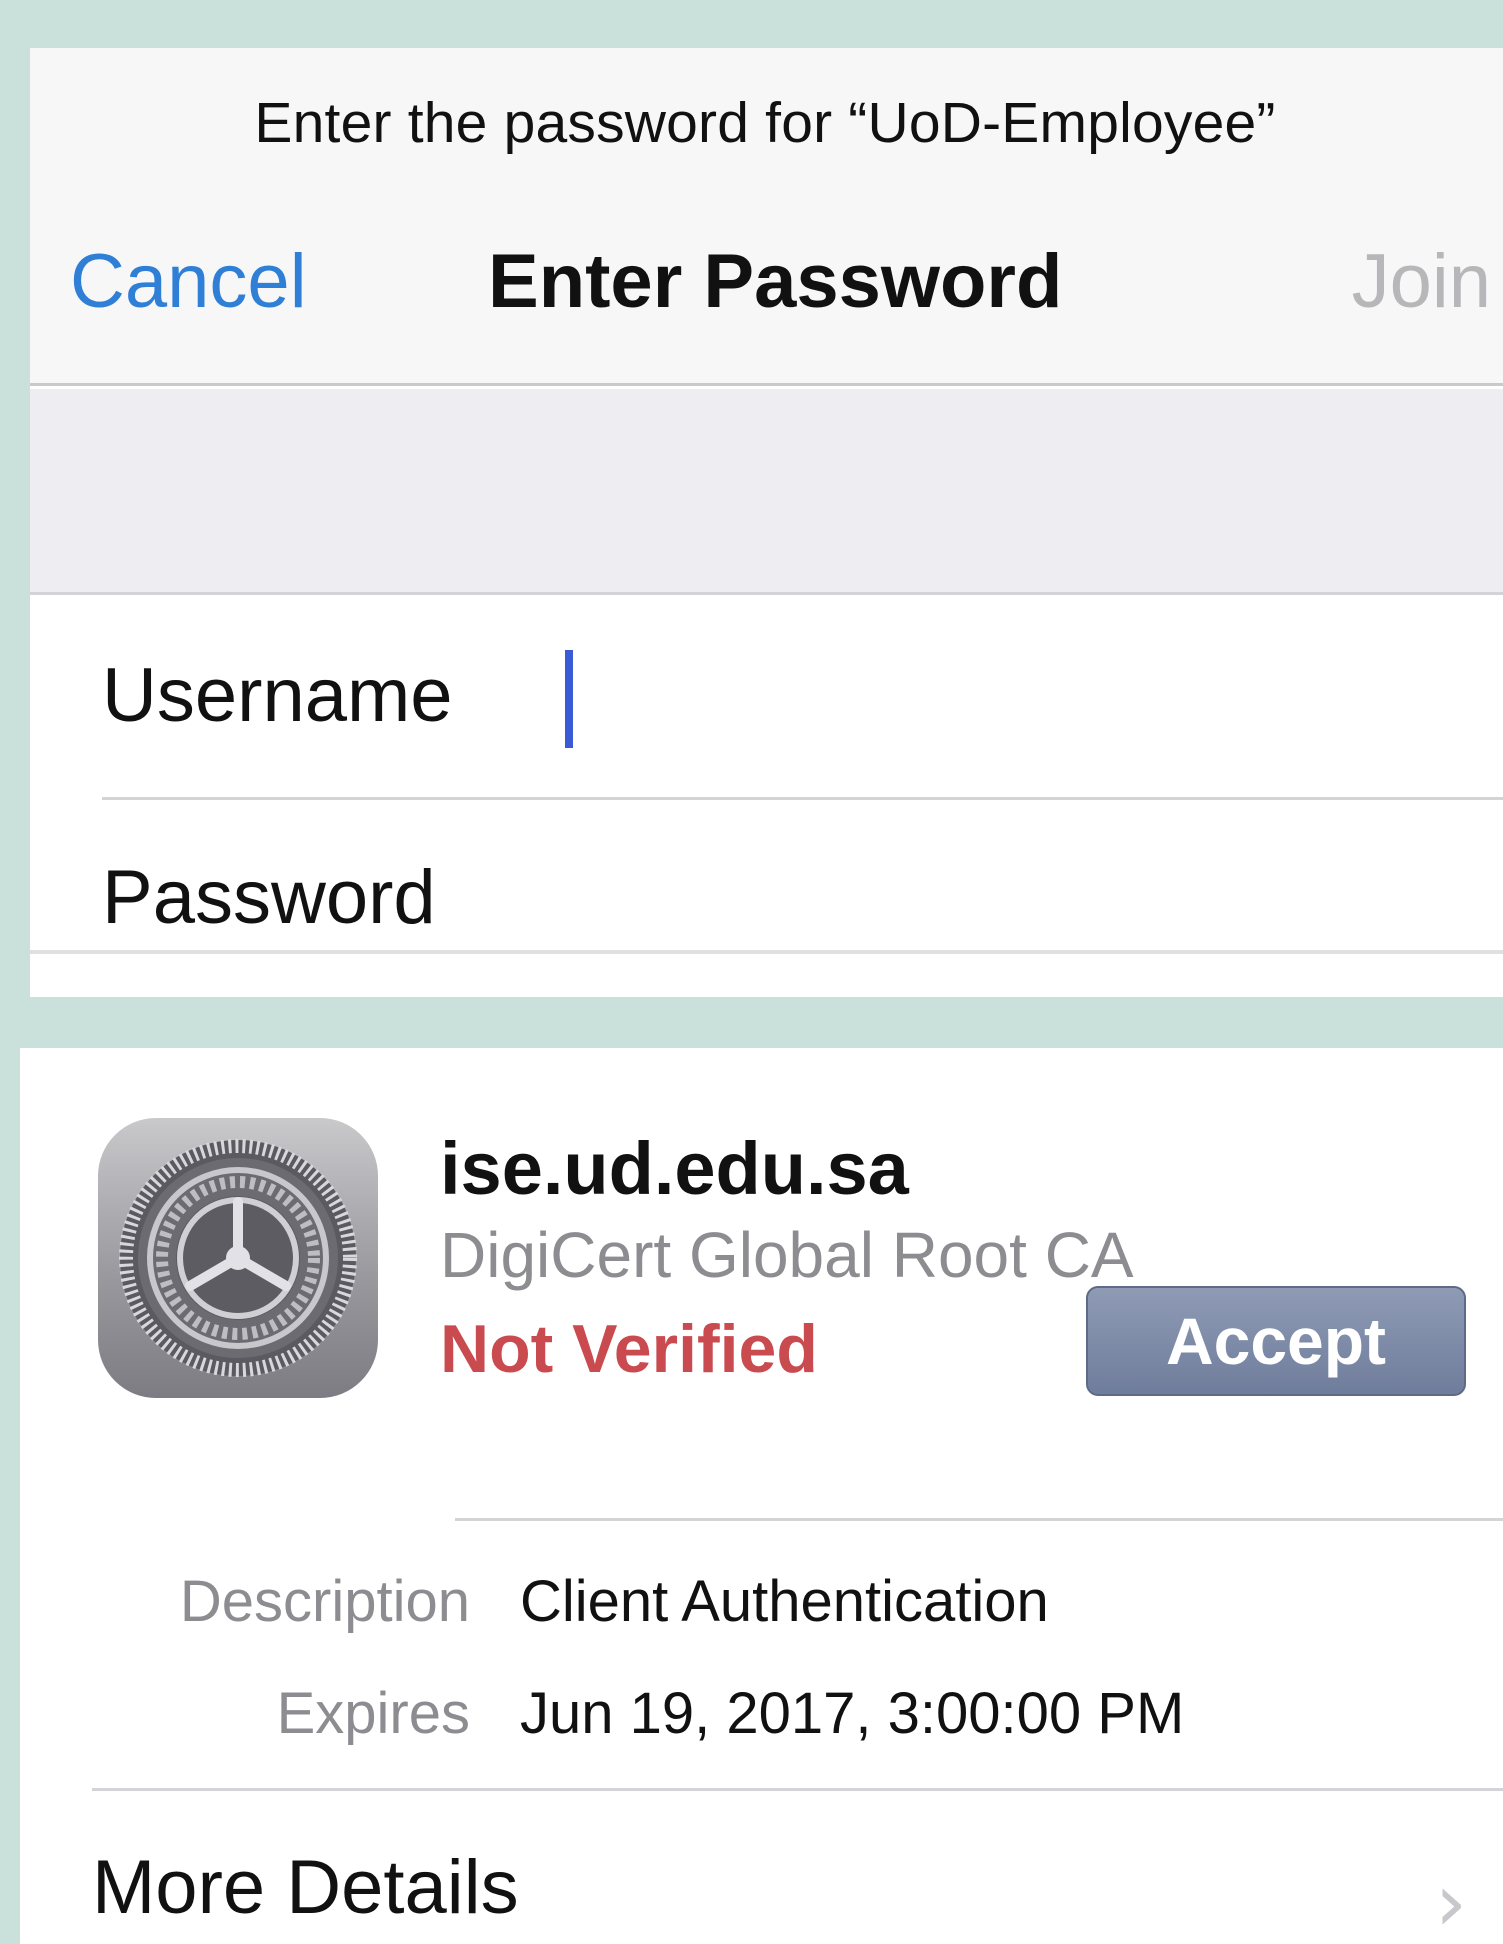  What do you see at coordinates (766, 952) in the screenshot?
I see `dialog-bottom-divider` at bounding box center [766, 952].